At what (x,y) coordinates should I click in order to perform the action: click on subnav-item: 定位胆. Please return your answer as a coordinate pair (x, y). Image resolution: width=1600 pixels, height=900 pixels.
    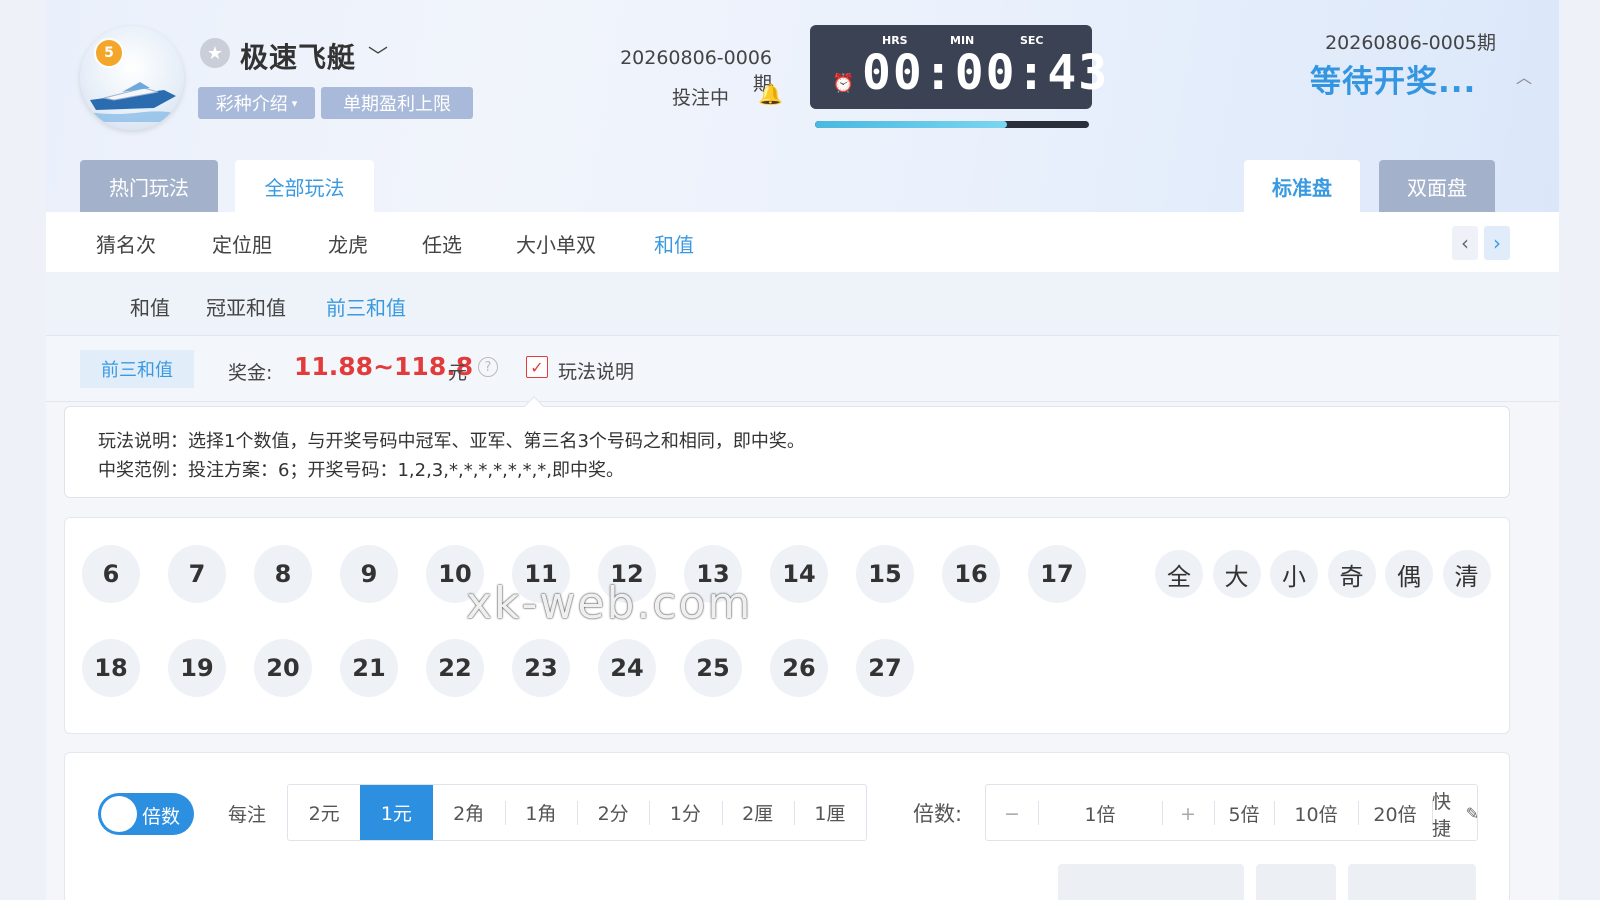
    Looking at the image, I should click on (242, 243).